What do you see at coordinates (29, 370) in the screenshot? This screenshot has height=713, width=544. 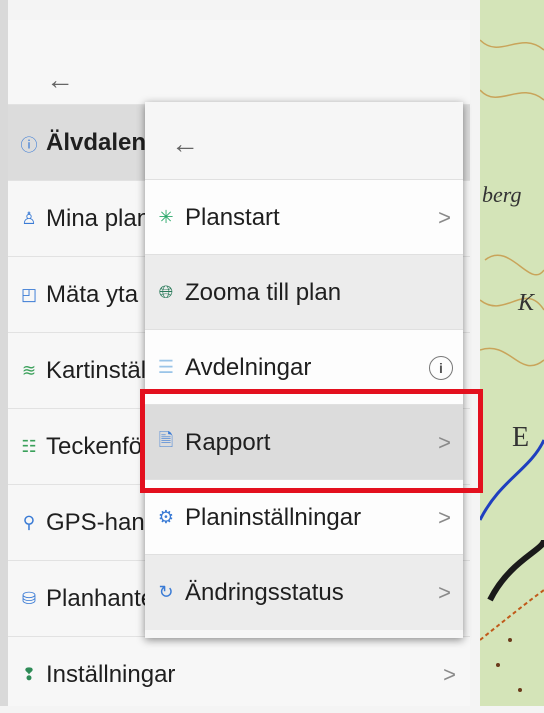 I see `layers-icon: ≋` at bounding box center [29, 370].